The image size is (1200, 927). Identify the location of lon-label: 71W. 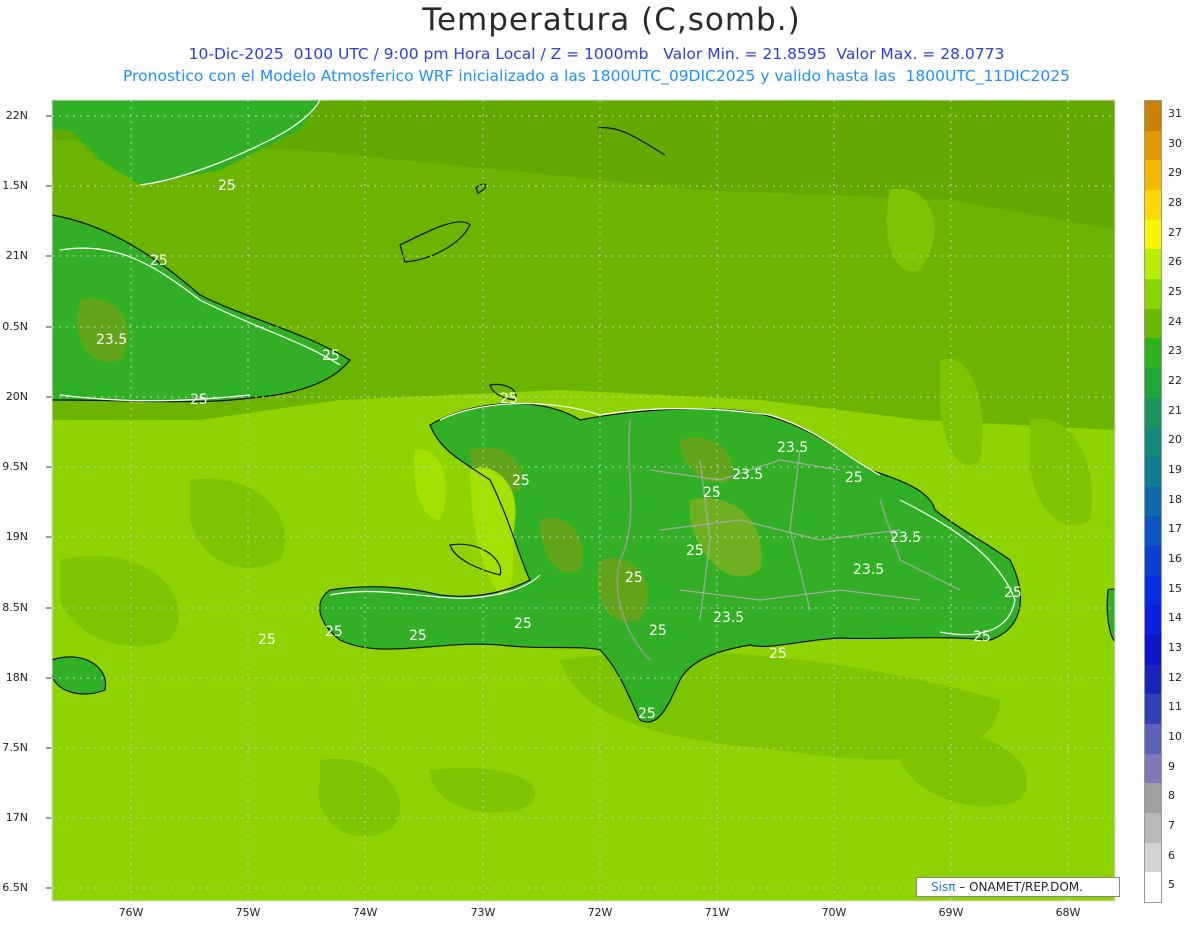
(717, 912).